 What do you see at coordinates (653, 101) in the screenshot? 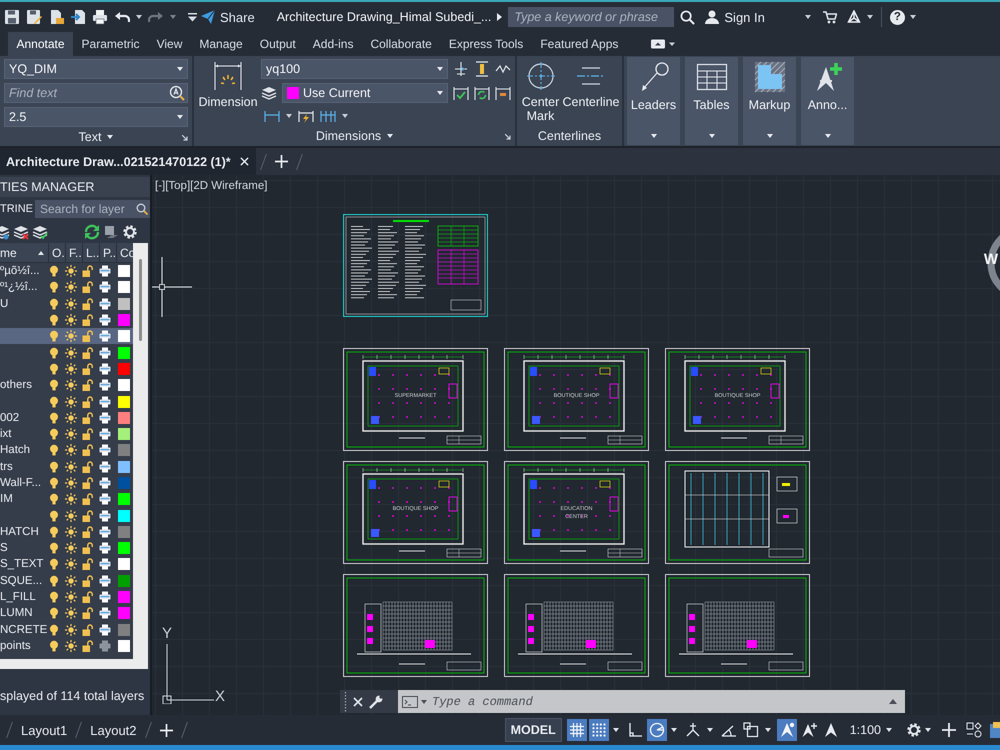
I see `leader-panel-button: Leaders` at bounding box center [653, 101].